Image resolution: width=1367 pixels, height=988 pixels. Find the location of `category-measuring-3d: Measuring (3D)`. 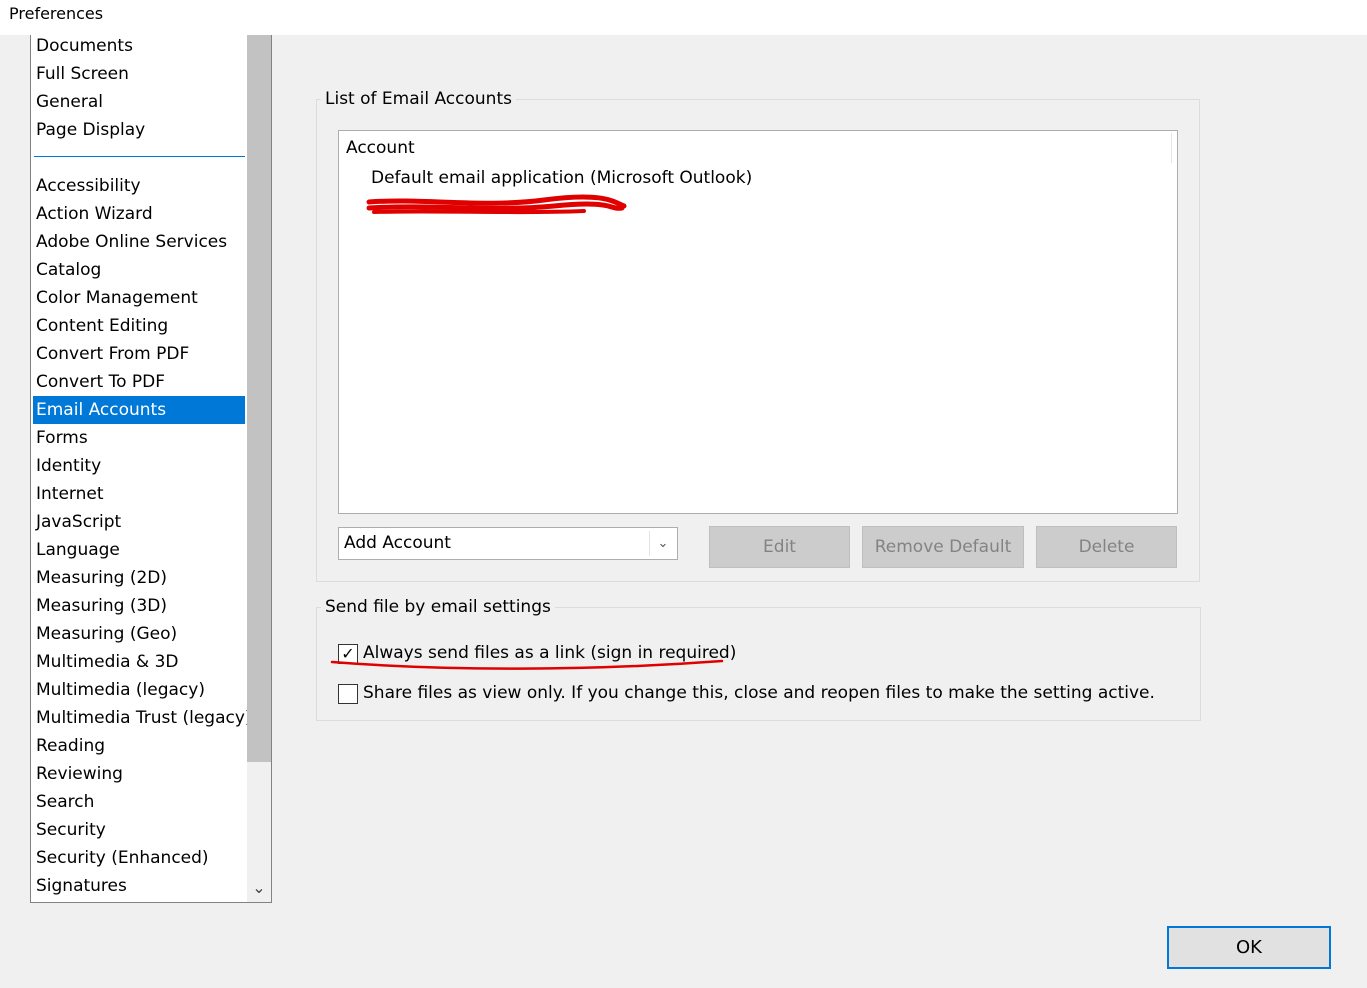

category-measuring-3d: Measuring (3D) is located at coordinates (139, 606).